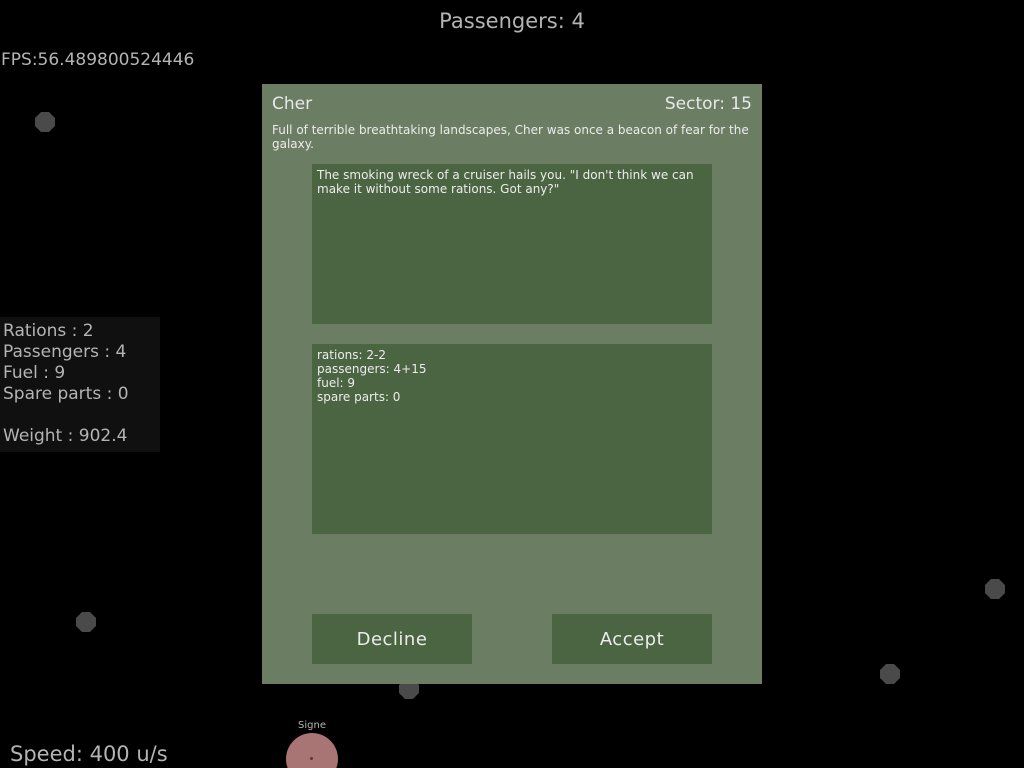 The height and width of the screenshot is (768, 1024). I want to click on decline-button: Decline, so click(392, 639).